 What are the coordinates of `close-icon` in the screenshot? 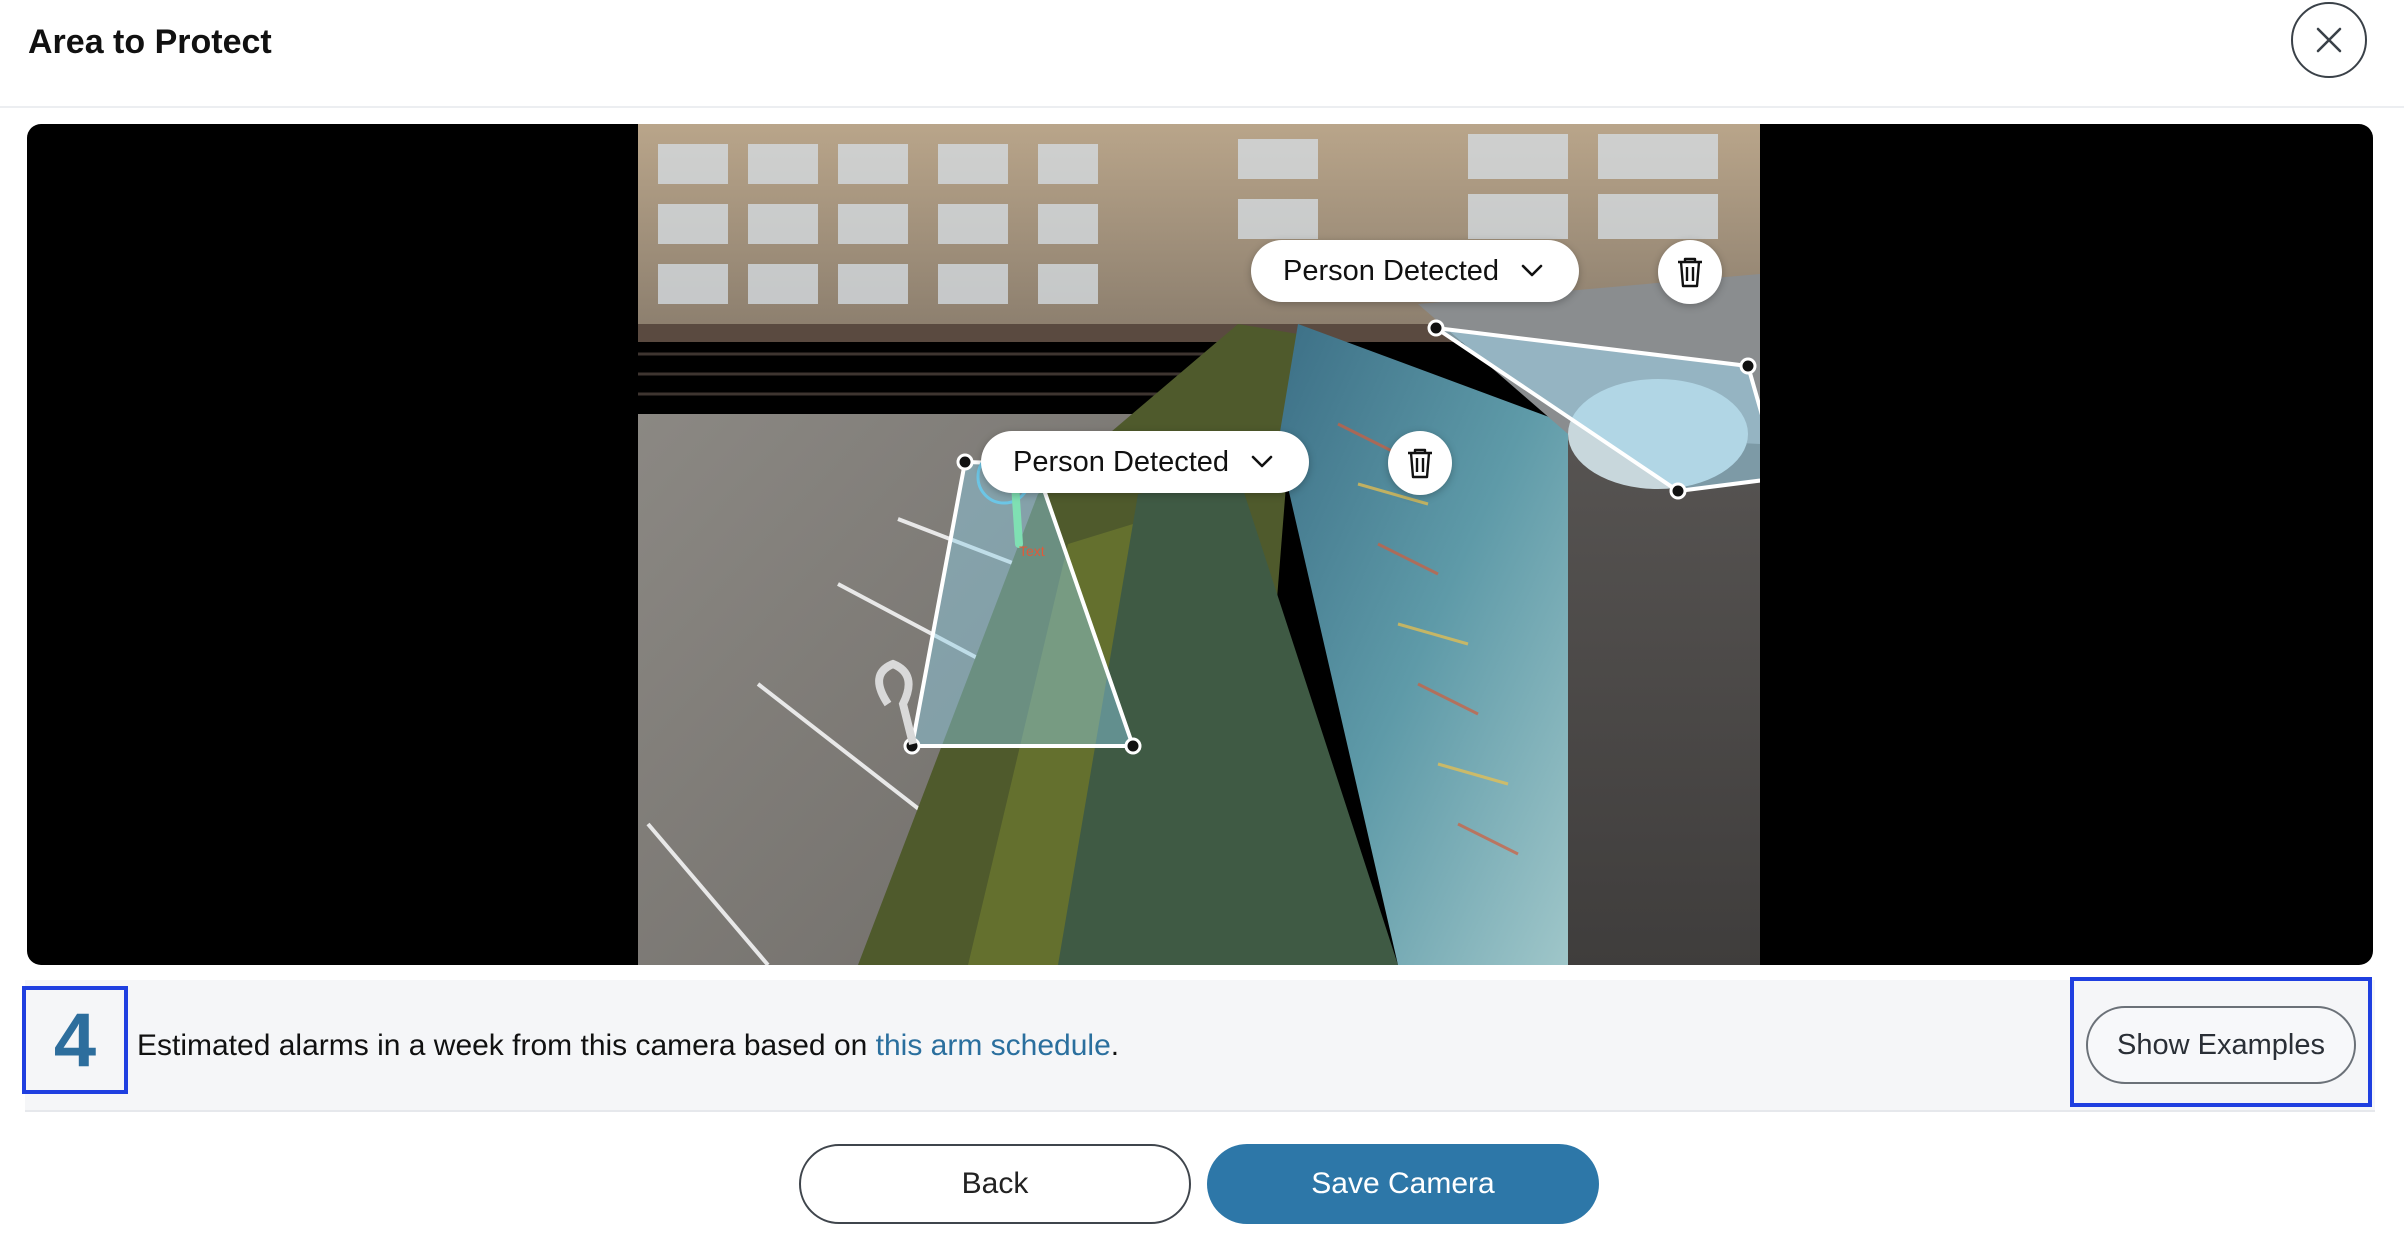 It's located at (2329, 40).